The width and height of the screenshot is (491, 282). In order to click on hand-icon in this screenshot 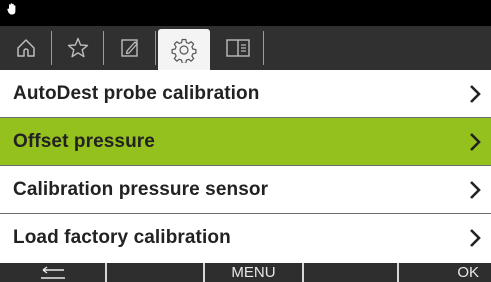, I will do `click(11, 9)`.